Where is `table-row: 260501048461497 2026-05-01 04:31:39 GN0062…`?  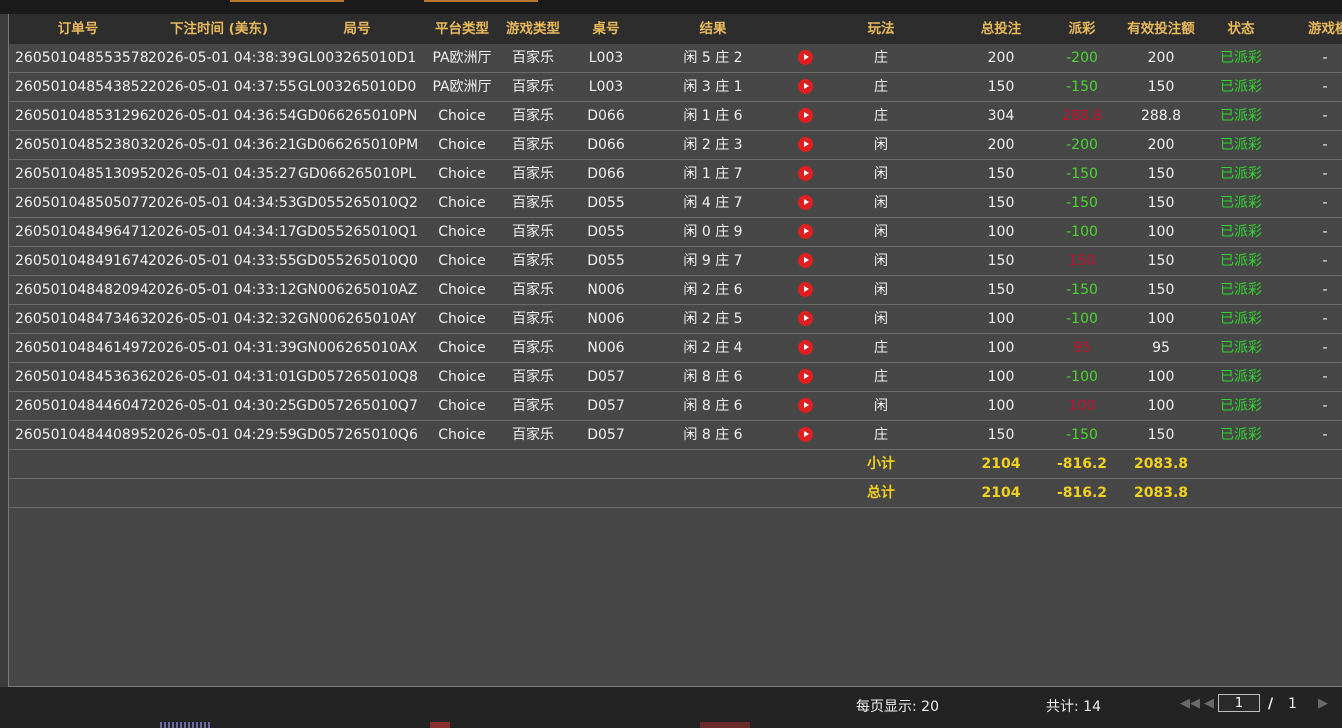 table-row: 260501048461497 2026-05-01 04:31:39 GN0062… is located at coordinates (675, 348).